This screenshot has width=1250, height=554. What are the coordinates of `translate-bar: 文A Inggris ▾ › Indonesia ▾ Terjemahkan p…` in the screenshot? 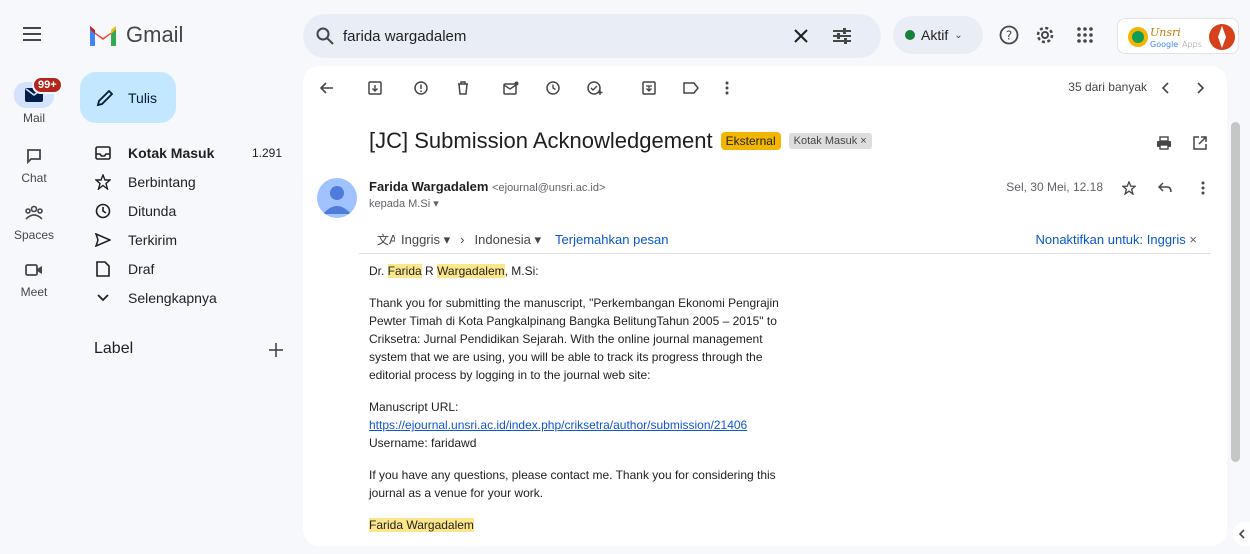 It's located at (785, 240).